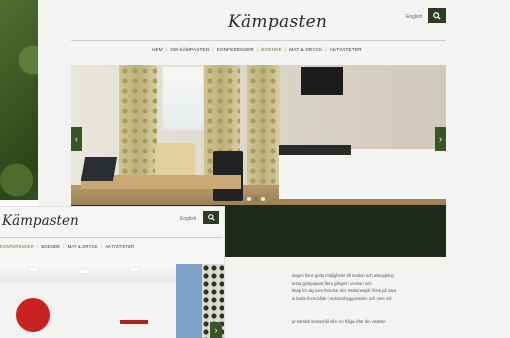 The width and height of the screenshot is (510, 338). Describe the element at coordinates (18, 246) in the screenshot. I see `front-nav-konferenser: Konferenser` at that location.